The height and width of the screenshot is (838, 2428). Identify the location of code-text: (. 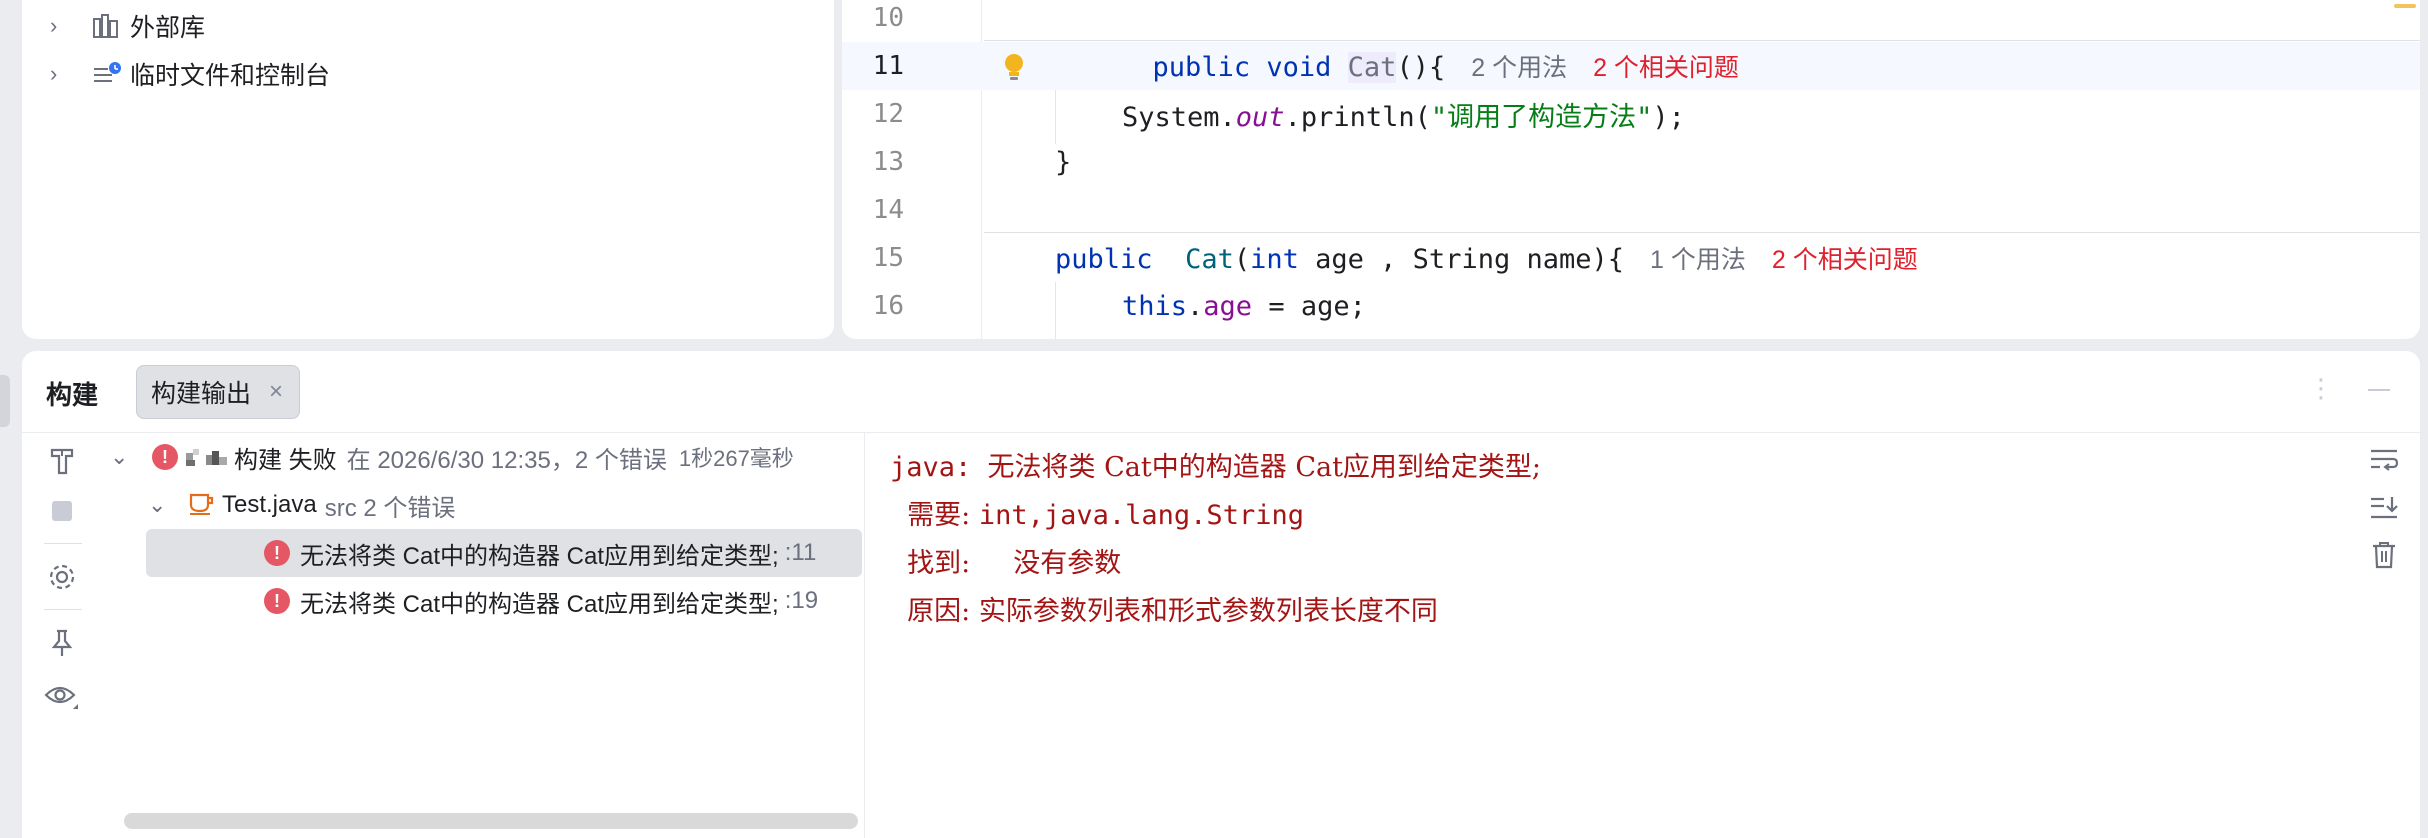
(1242, 259).